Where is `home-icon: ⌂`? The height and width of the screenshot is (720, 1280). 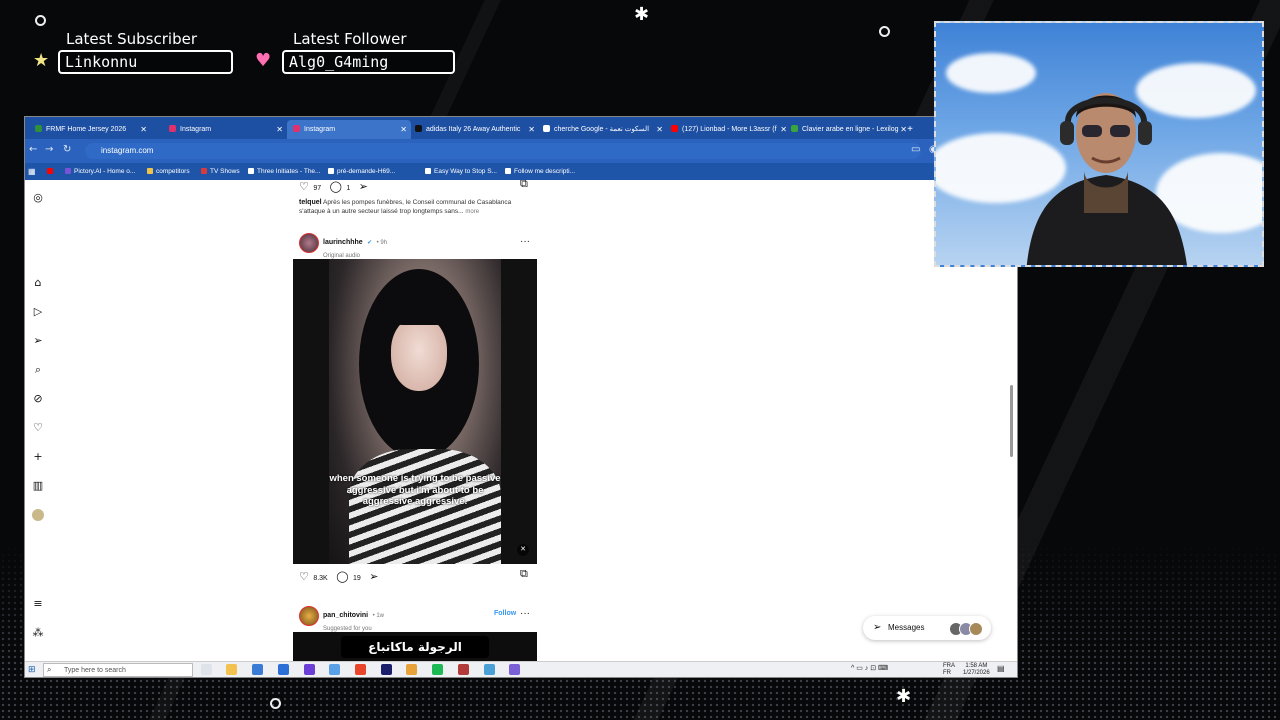 home-icon: ⌂ is located at coordinates (38, 283).